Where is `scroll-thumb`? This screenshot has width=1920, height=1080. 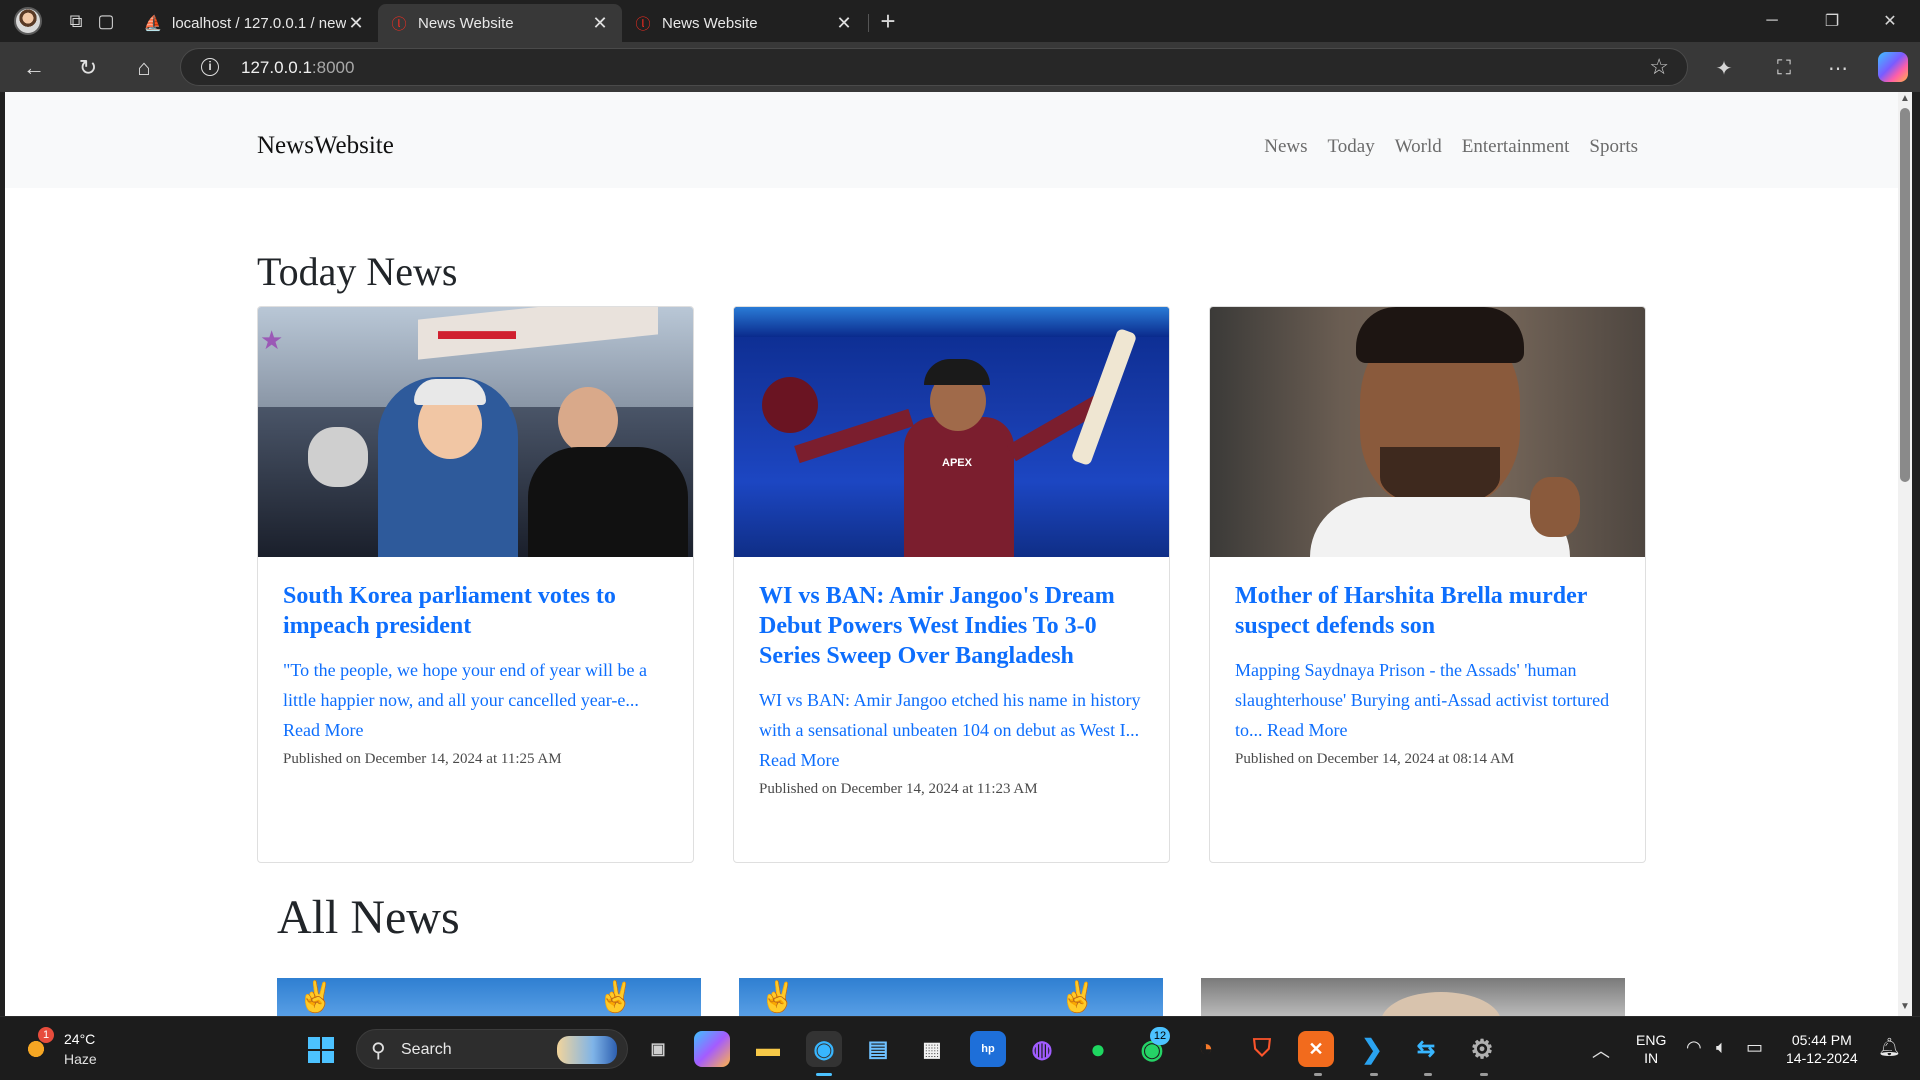 scroll-thumb is located at coordinates (1905, 295).